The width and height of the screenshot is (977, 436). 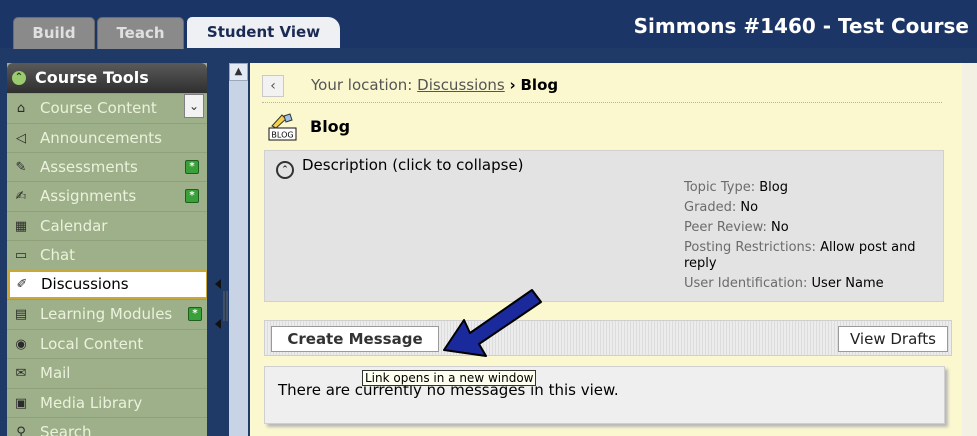 What do you see at coordinates (539, 85) in the screenshot?
I see `breadcrumb-current: Blog` at bounding box center [539, 85].